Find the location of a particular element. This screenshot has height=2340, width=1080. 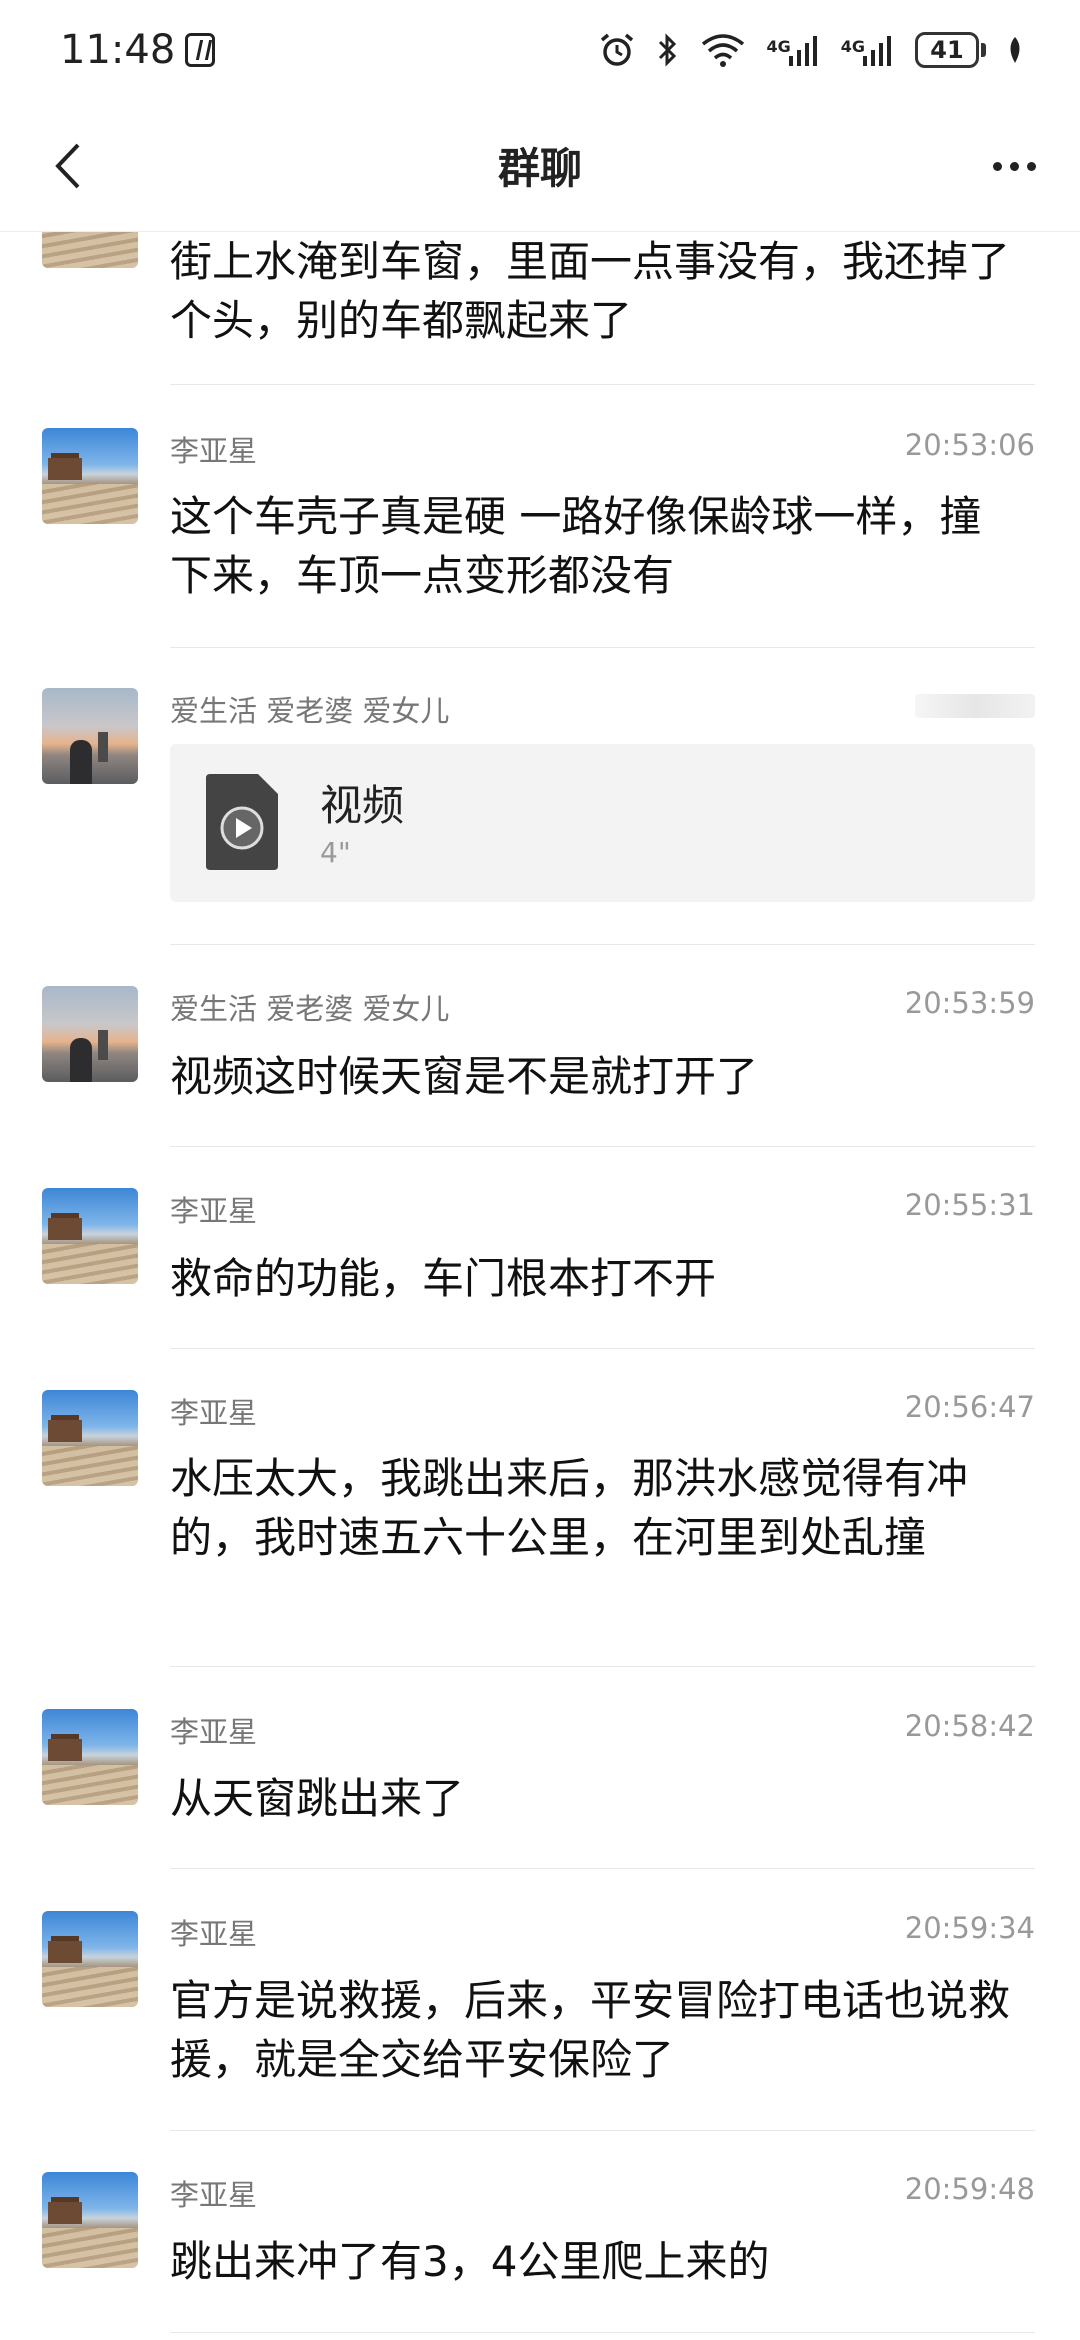

message-text: 官方是说救援，后来，平安冒险打电话也说救援，就是全交给平安保险了 is located at coordinates (590, 2030).